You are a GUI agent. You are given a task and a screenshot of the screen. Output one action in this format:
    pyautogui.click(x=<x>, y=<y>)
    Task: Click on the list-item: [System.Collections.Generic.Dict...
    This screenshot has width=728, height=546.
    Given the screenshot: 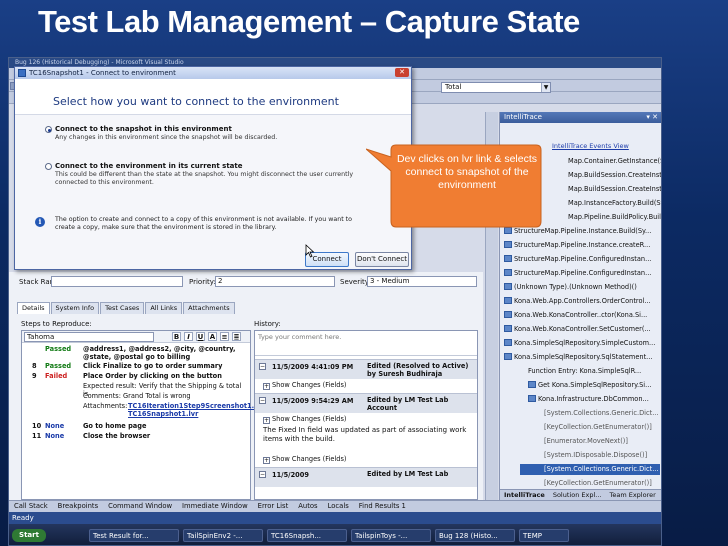 What is the action you would take?
    pyautogui.click(x=602, y=413)
    